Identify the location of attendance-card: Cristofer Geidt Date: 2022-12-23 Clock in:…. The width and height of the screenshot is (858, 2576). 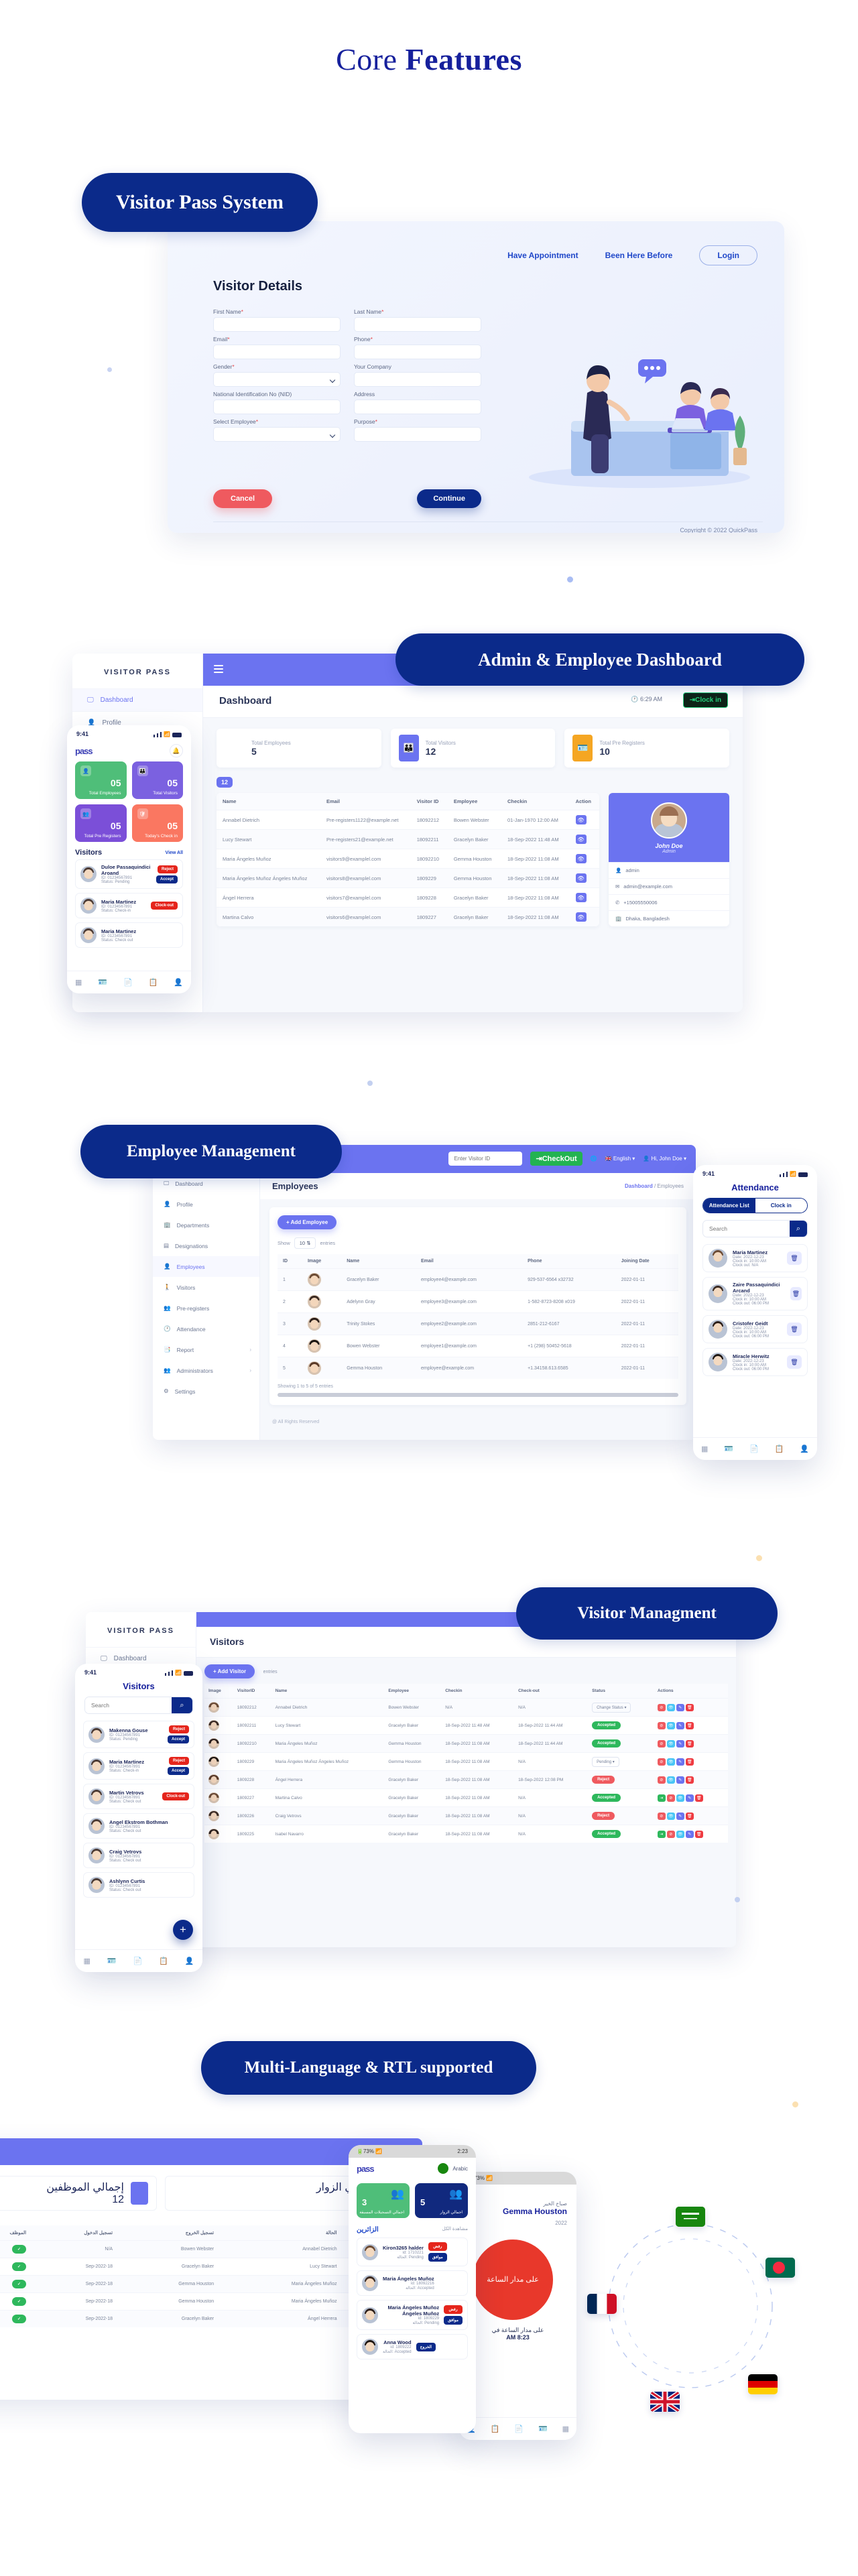
(755, 1329).